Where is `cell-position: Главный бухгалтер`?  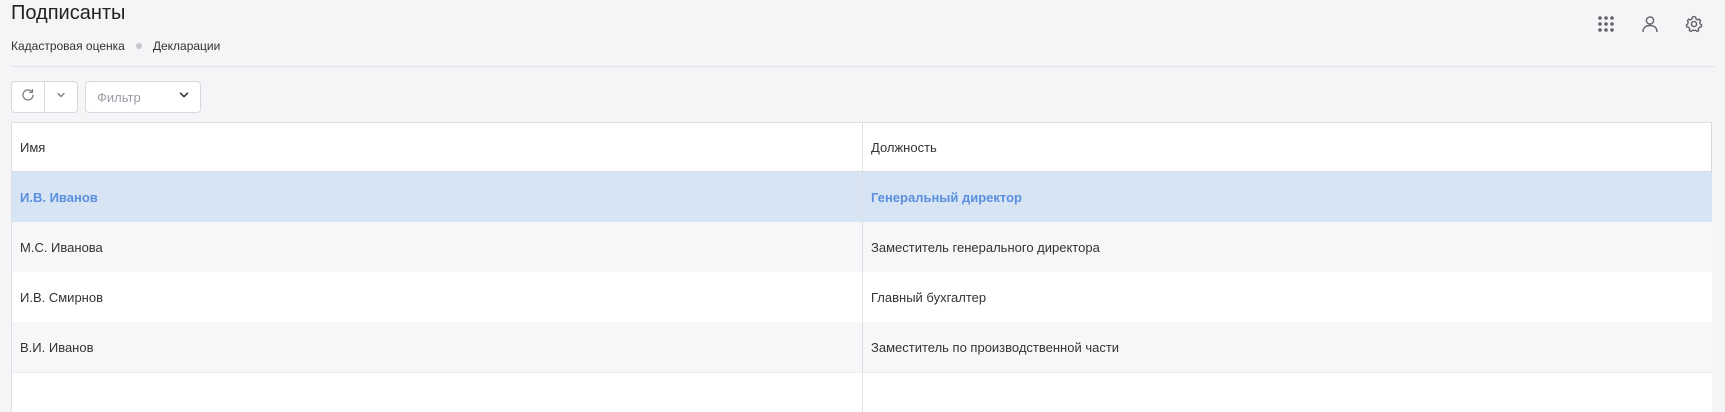
cell-position: Главный бухгалтер is located at coordinates (1287, 297).